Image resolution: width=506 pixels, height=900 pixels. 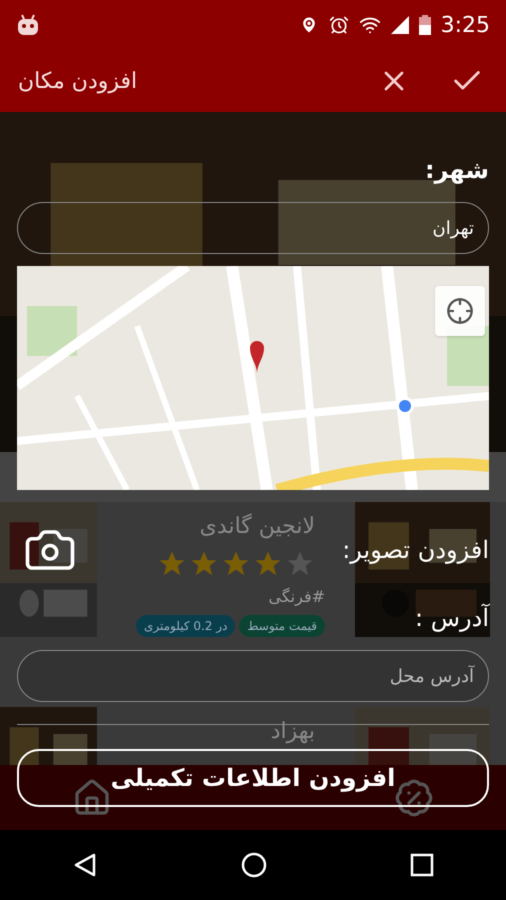 I want to click on back-icon, so click(x=85, y=865).